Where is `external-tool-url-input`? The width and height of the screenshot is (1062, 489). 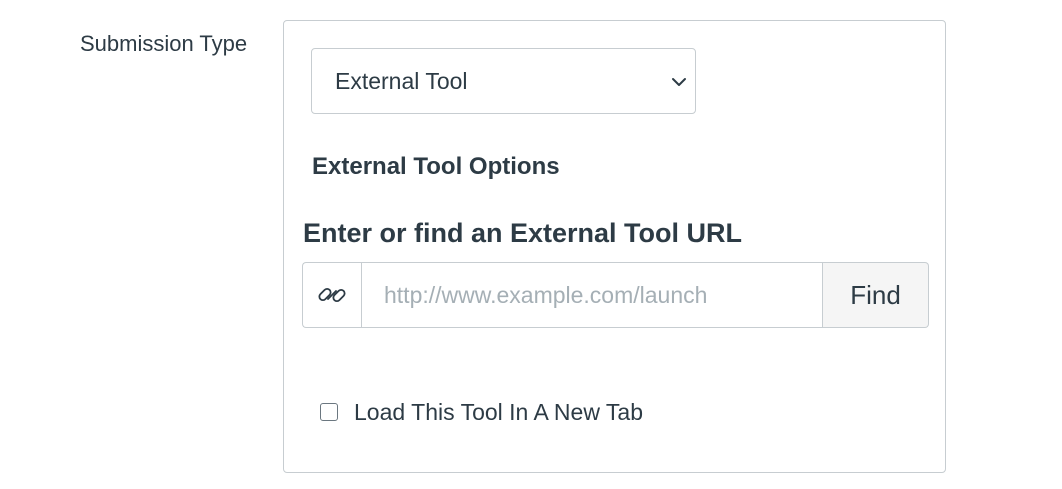 external-tool-url-input is located at coordinates (592, 295).